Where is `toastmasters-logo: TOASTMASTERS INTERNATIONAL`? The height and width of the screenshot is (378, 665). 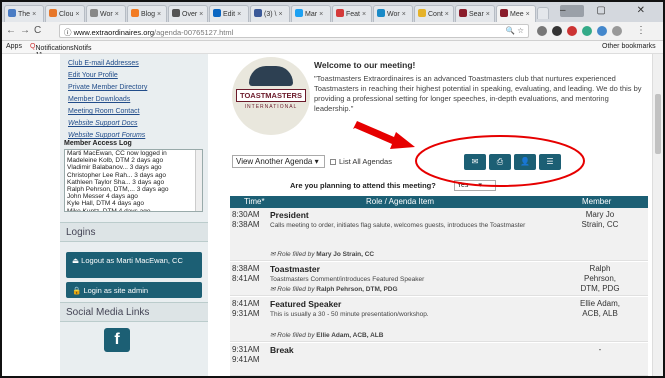 toastmasters-logo: TOASTMASTERS INTERNATIONAL is located at coordinates (271, 96).